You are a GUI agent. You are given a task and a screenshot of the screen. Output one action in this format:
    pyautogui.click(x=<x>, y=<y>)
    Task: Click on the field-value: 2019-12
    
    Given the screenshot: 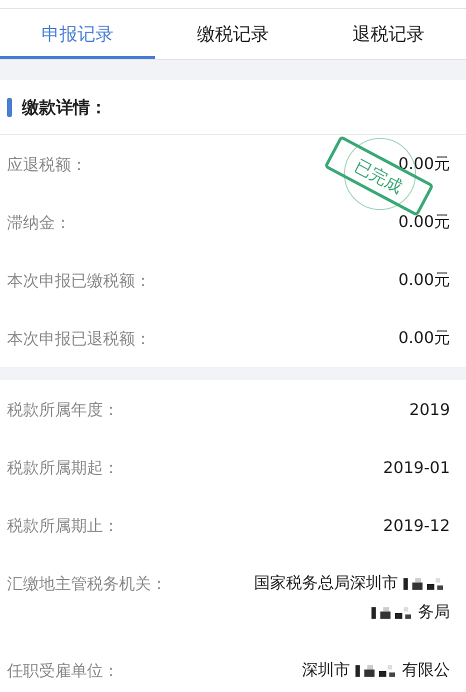 What is the action you would take?
    pyautogui.click(x=416, y=525)
    